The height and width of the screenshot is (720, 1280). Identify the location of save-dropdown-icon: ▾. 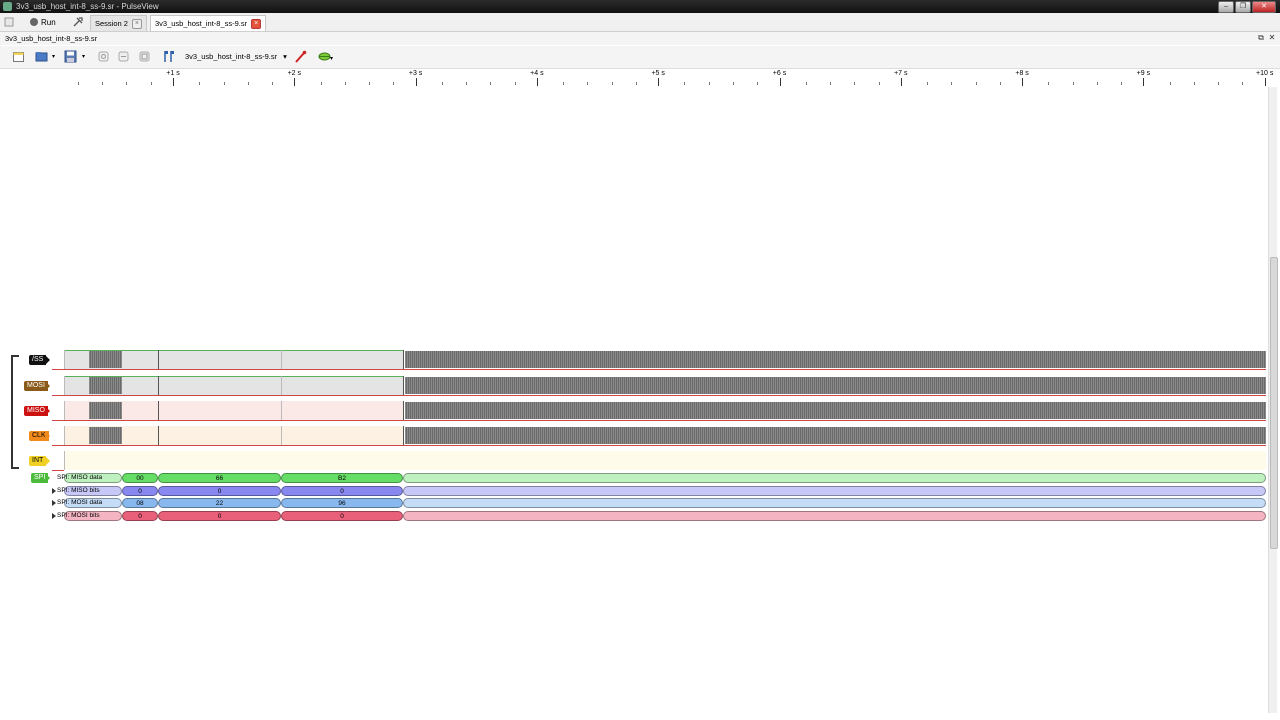
(83, 56).